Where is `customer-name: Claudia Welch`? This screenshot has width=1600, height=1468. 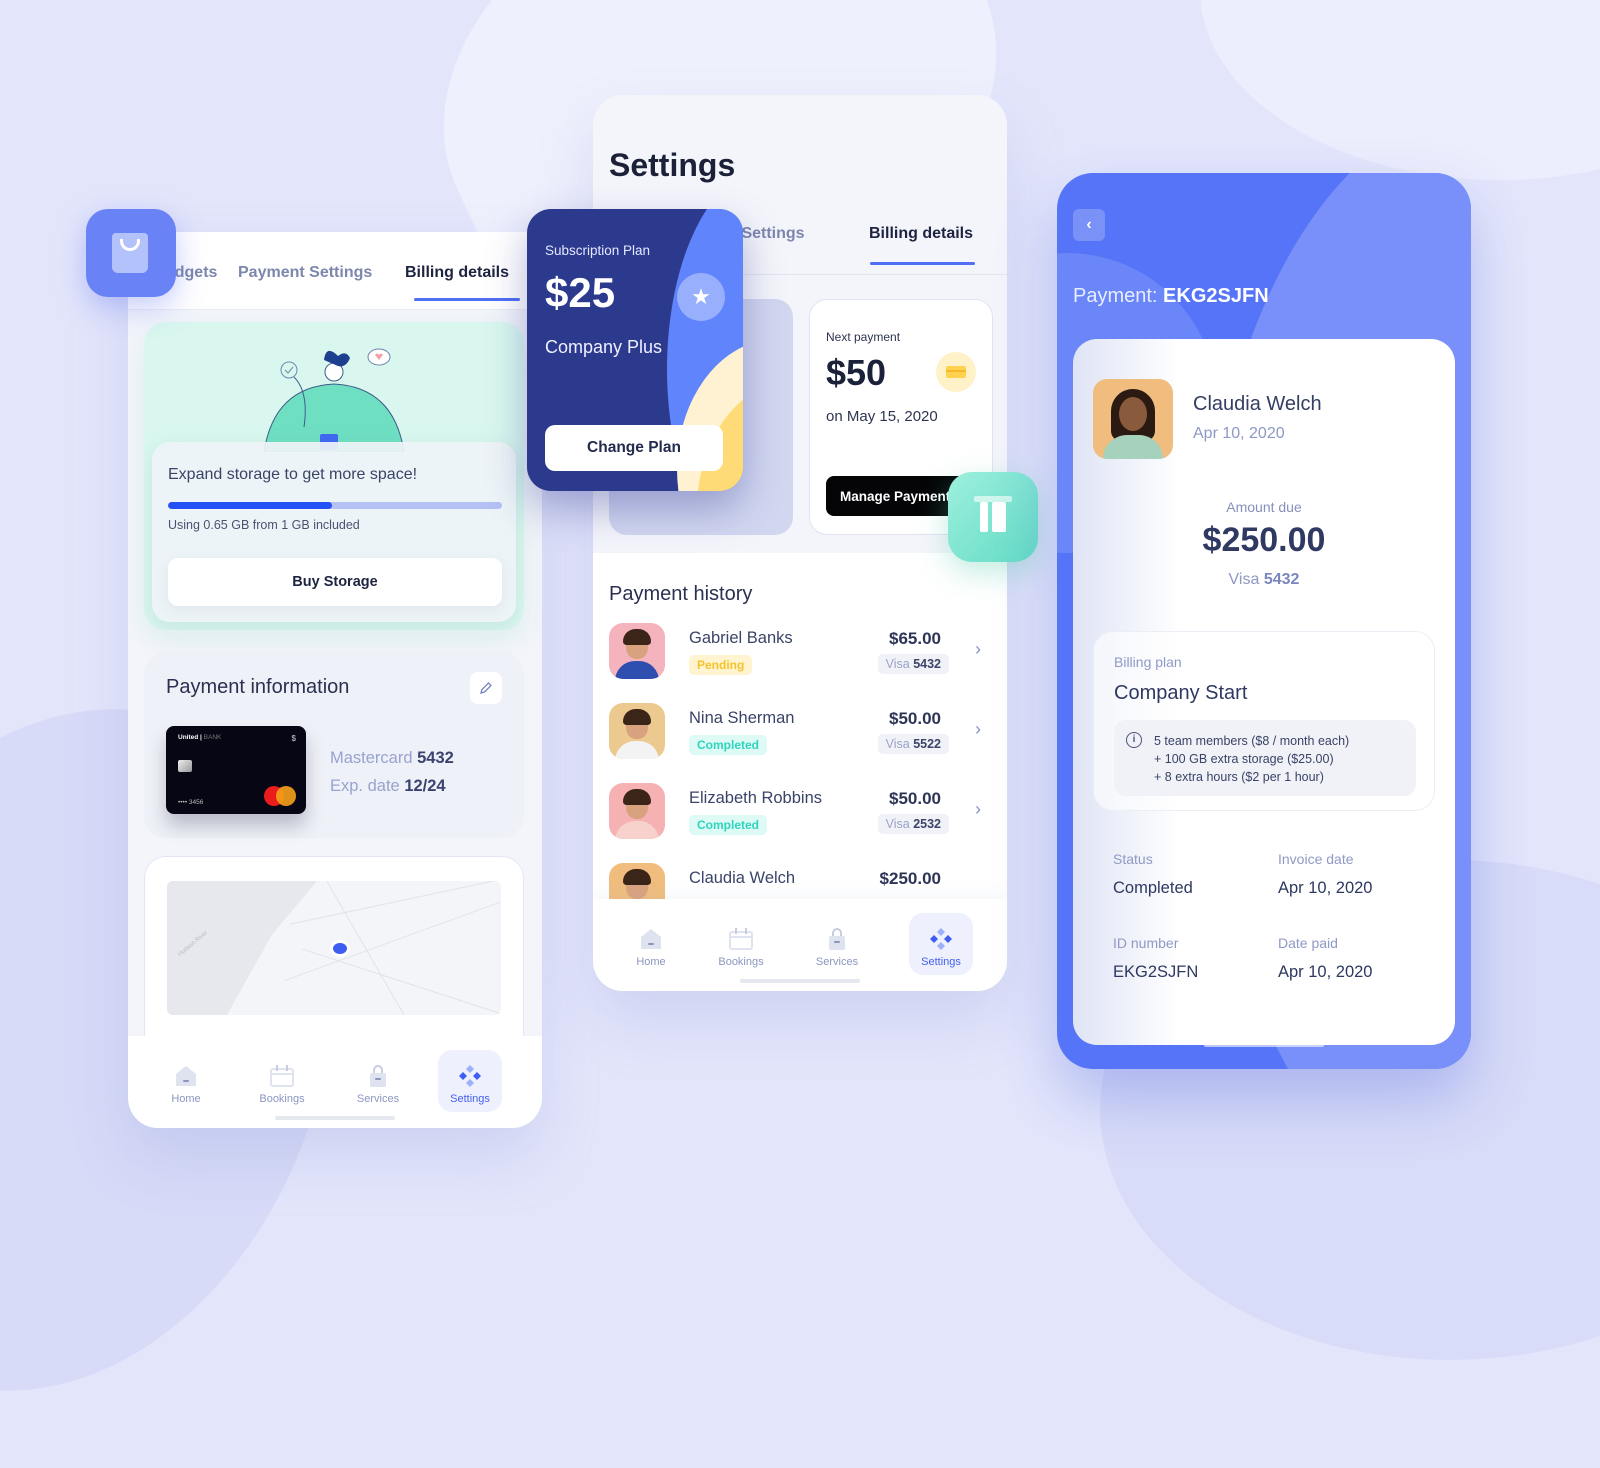
customer-name: Claudia Welch is located at coordinates (1257, 404).